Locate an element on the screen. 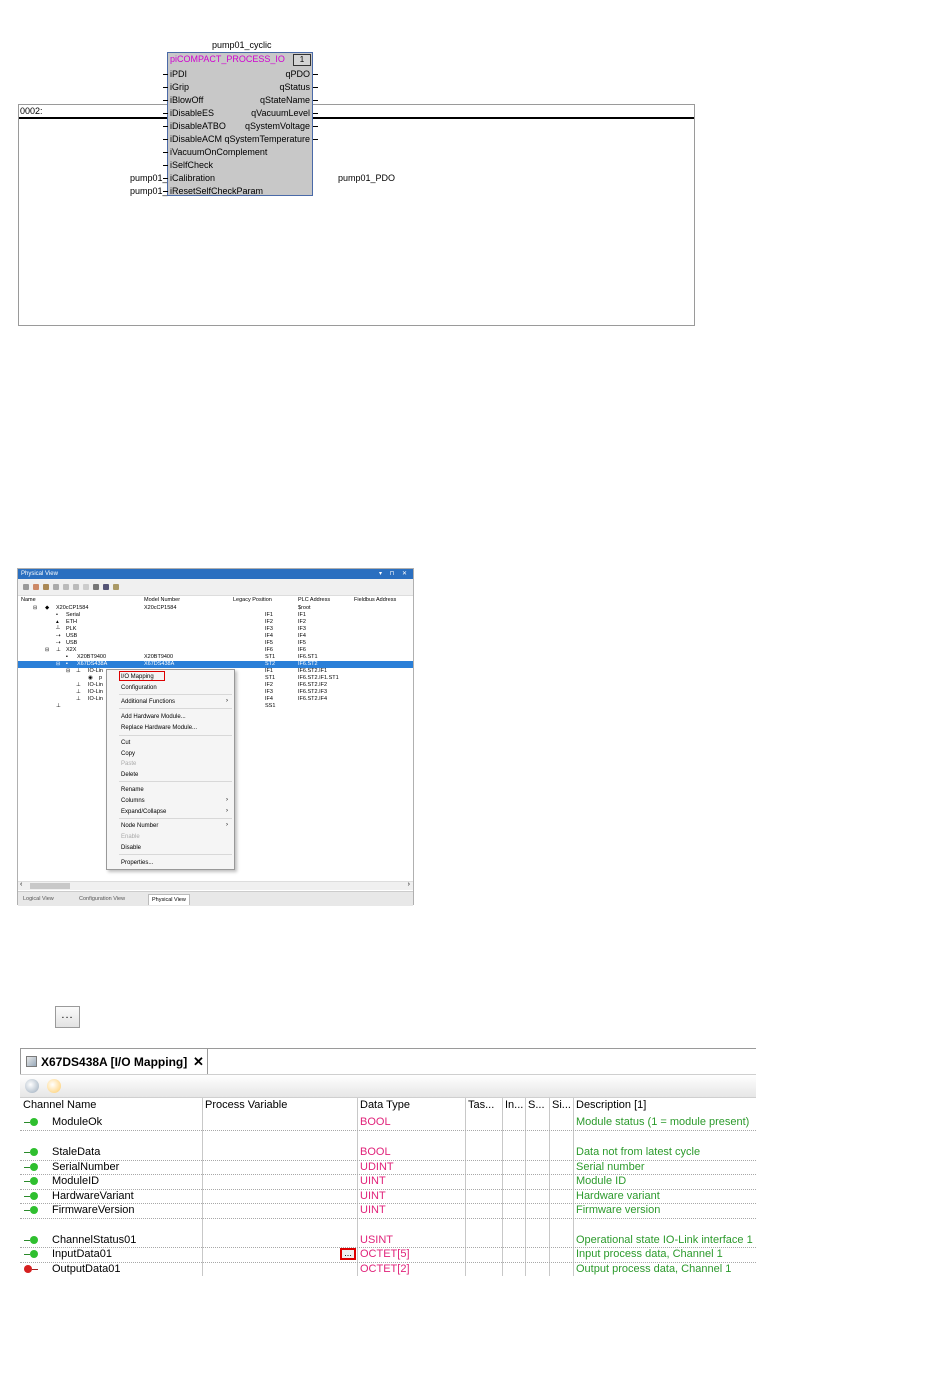 The image size is (950, 1378). tab-physical-view: Physical View is located at coordinates (169, 899).